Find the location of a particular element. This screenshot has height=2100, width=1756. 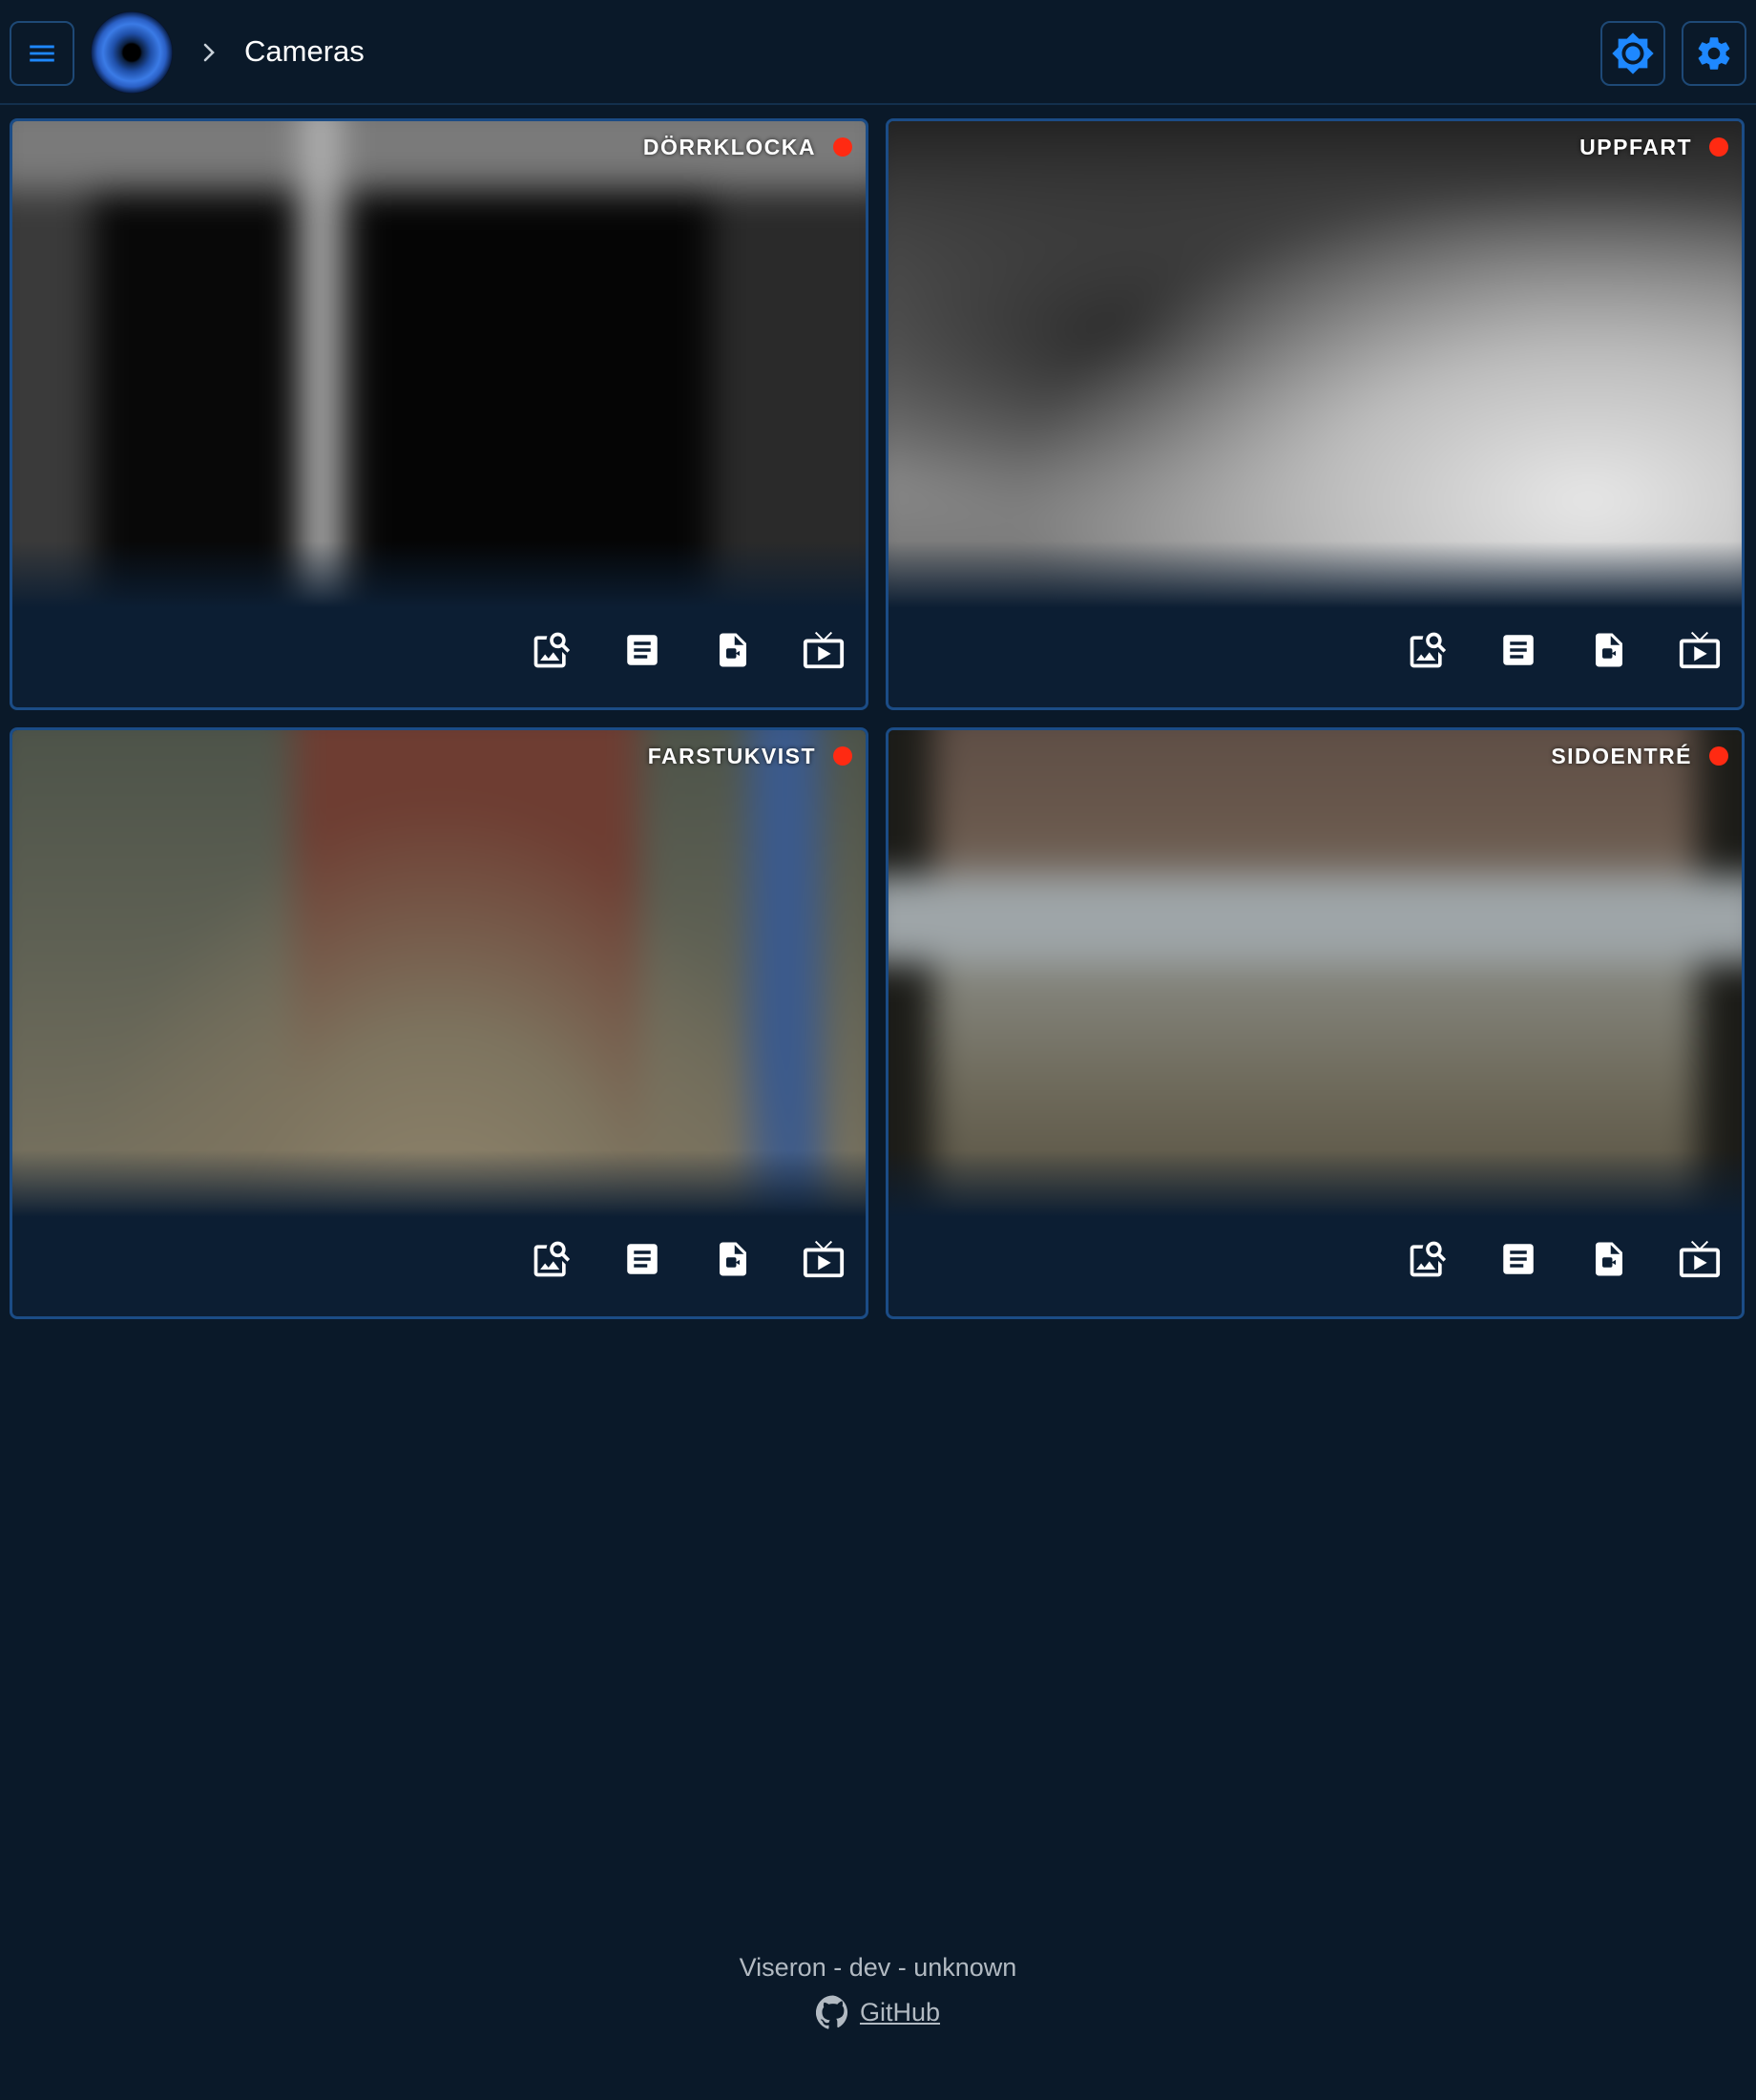

settings-button is located at coordinates (1714, 54).